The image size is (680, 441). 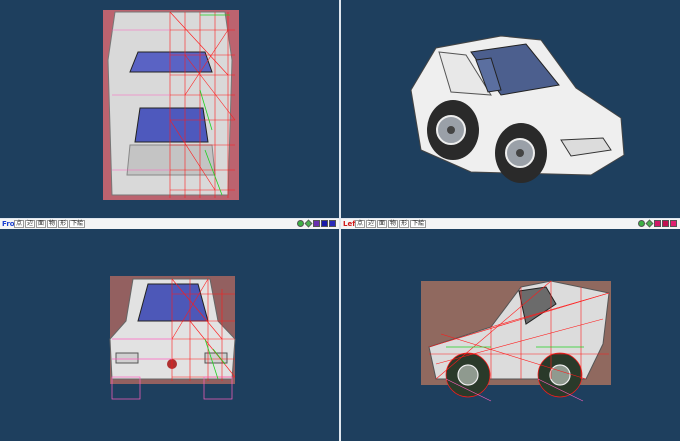 What do you see at coordinates (521, 153) in the screenshot?
I see `front-wheel-3d` at bounding box center [521, 153].